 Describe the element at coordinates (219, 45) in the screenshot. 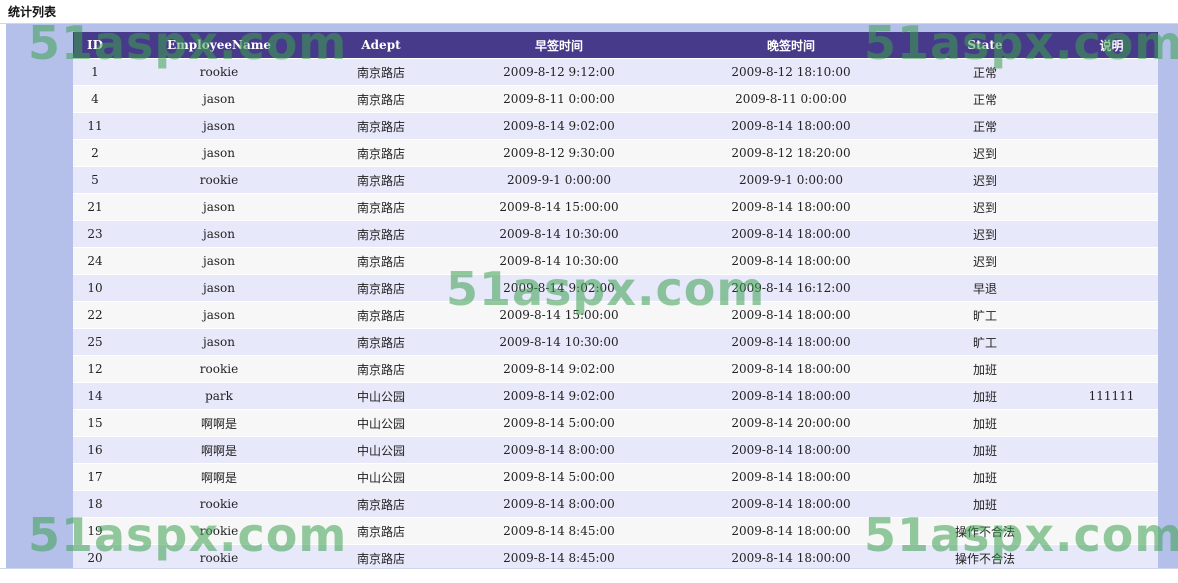

I see `column-header-employee-name: EmployeeName` at that location.